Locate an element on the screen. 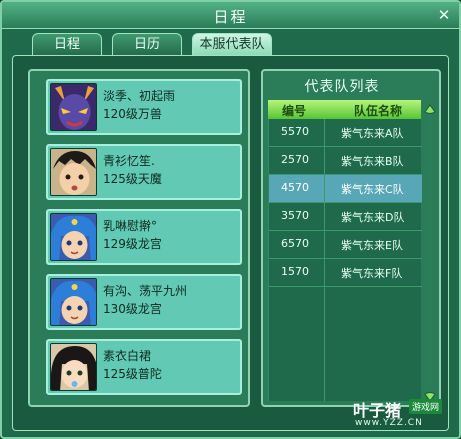  team-name: 紫气东来F队 is located at coordinates (372, 273).